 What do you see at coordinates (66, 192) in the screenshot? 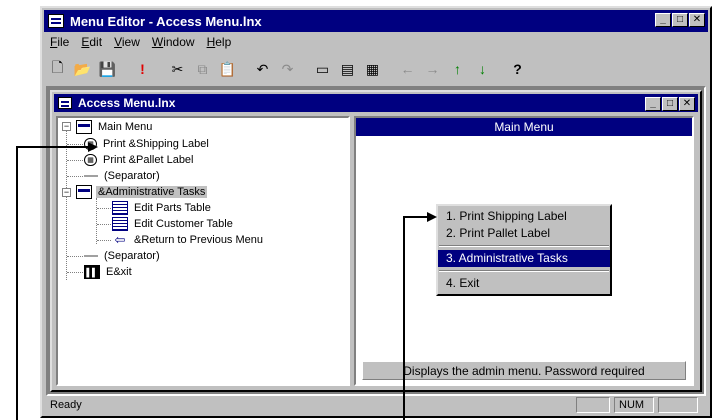
I see `expand-admin-tasks: −` at bounding box center [66, 192].